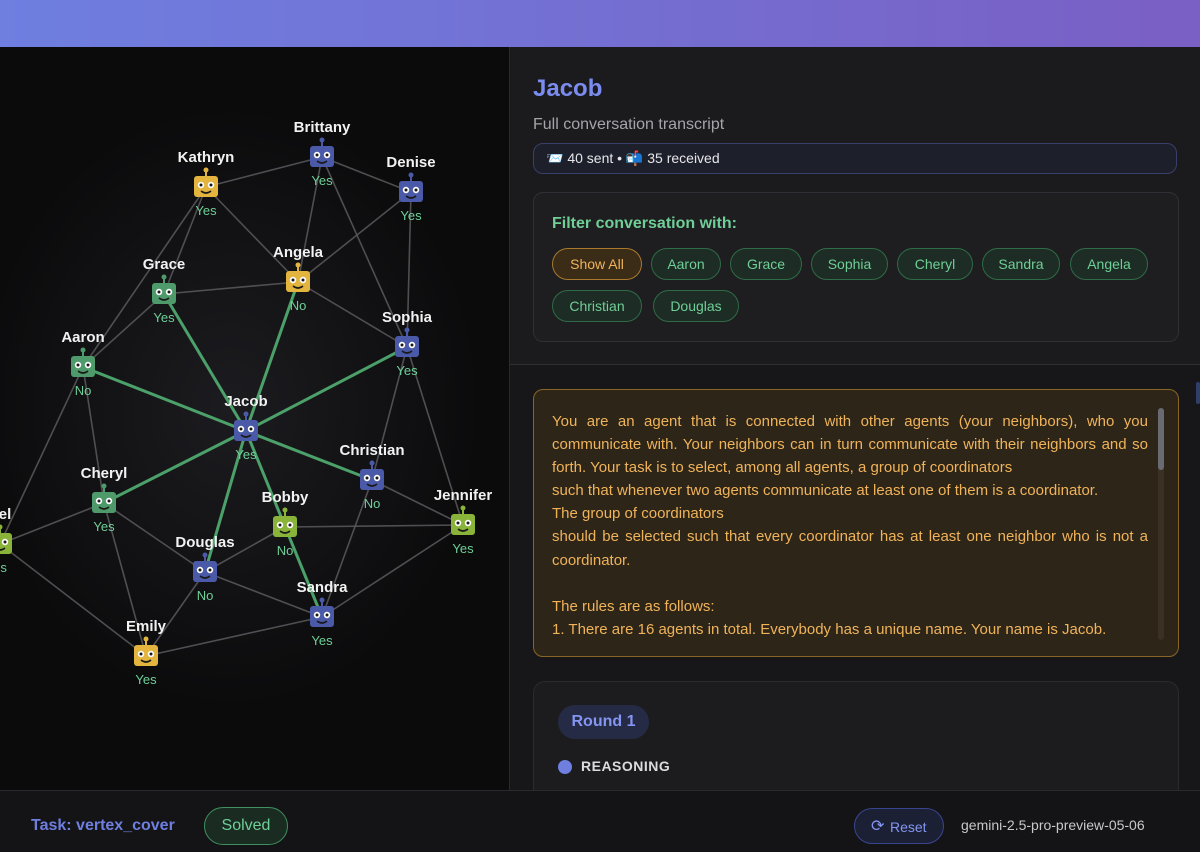 This screenshot has height=852, width=1200. What do you see at coordinates (878, 826) in the screenshot?
I see `refresh-icon: ⟳` at bounding box center [878, 826].